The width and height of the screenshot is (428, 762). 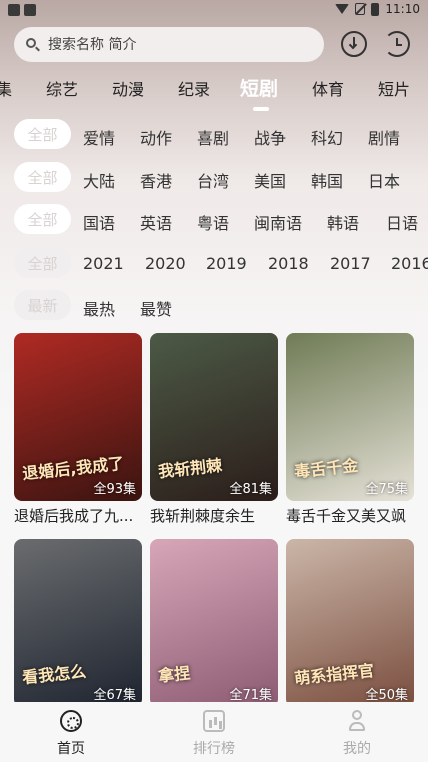 I want to click on category-tabs: 集 综艺 动漫 纪录 短剧 体育 短片, so click(x=214, y=88).